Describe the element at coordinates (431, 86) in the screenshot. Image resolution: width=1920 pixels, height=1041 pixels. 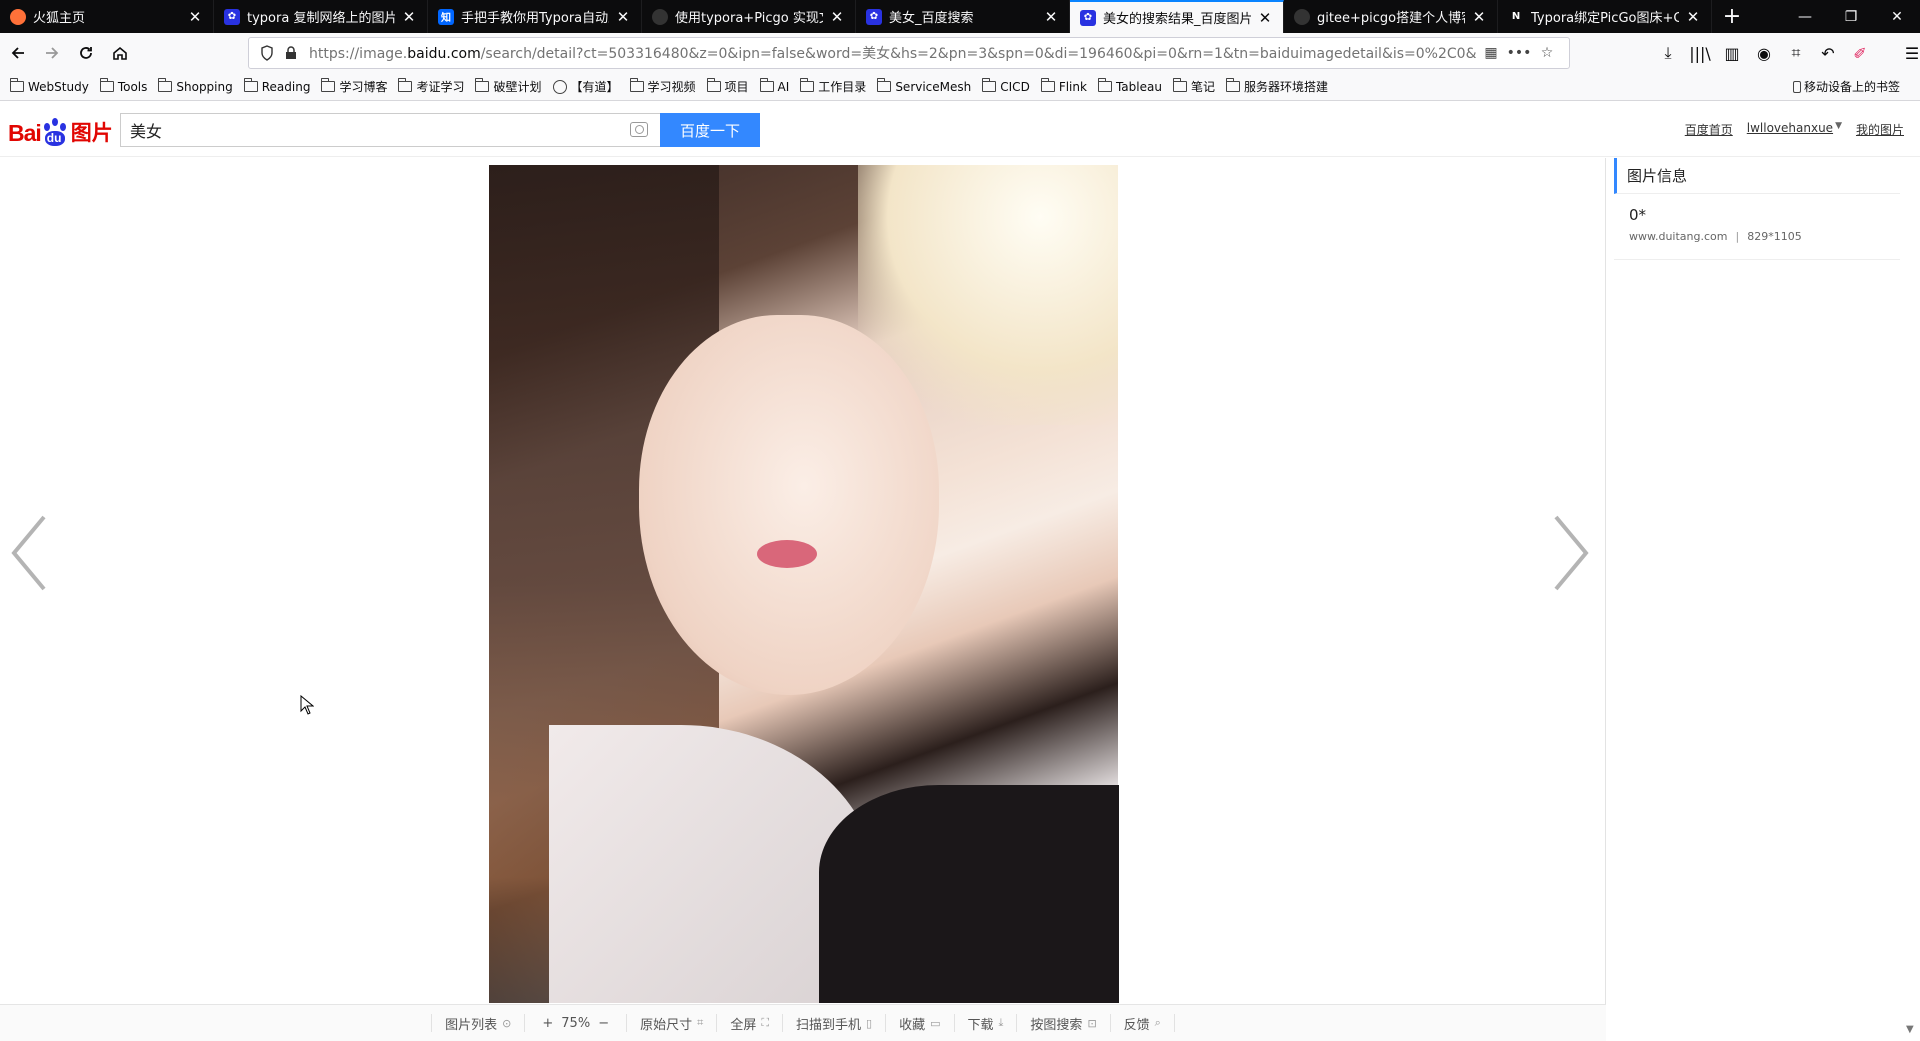
I see `bookmark-item: 考证学习` at that location.